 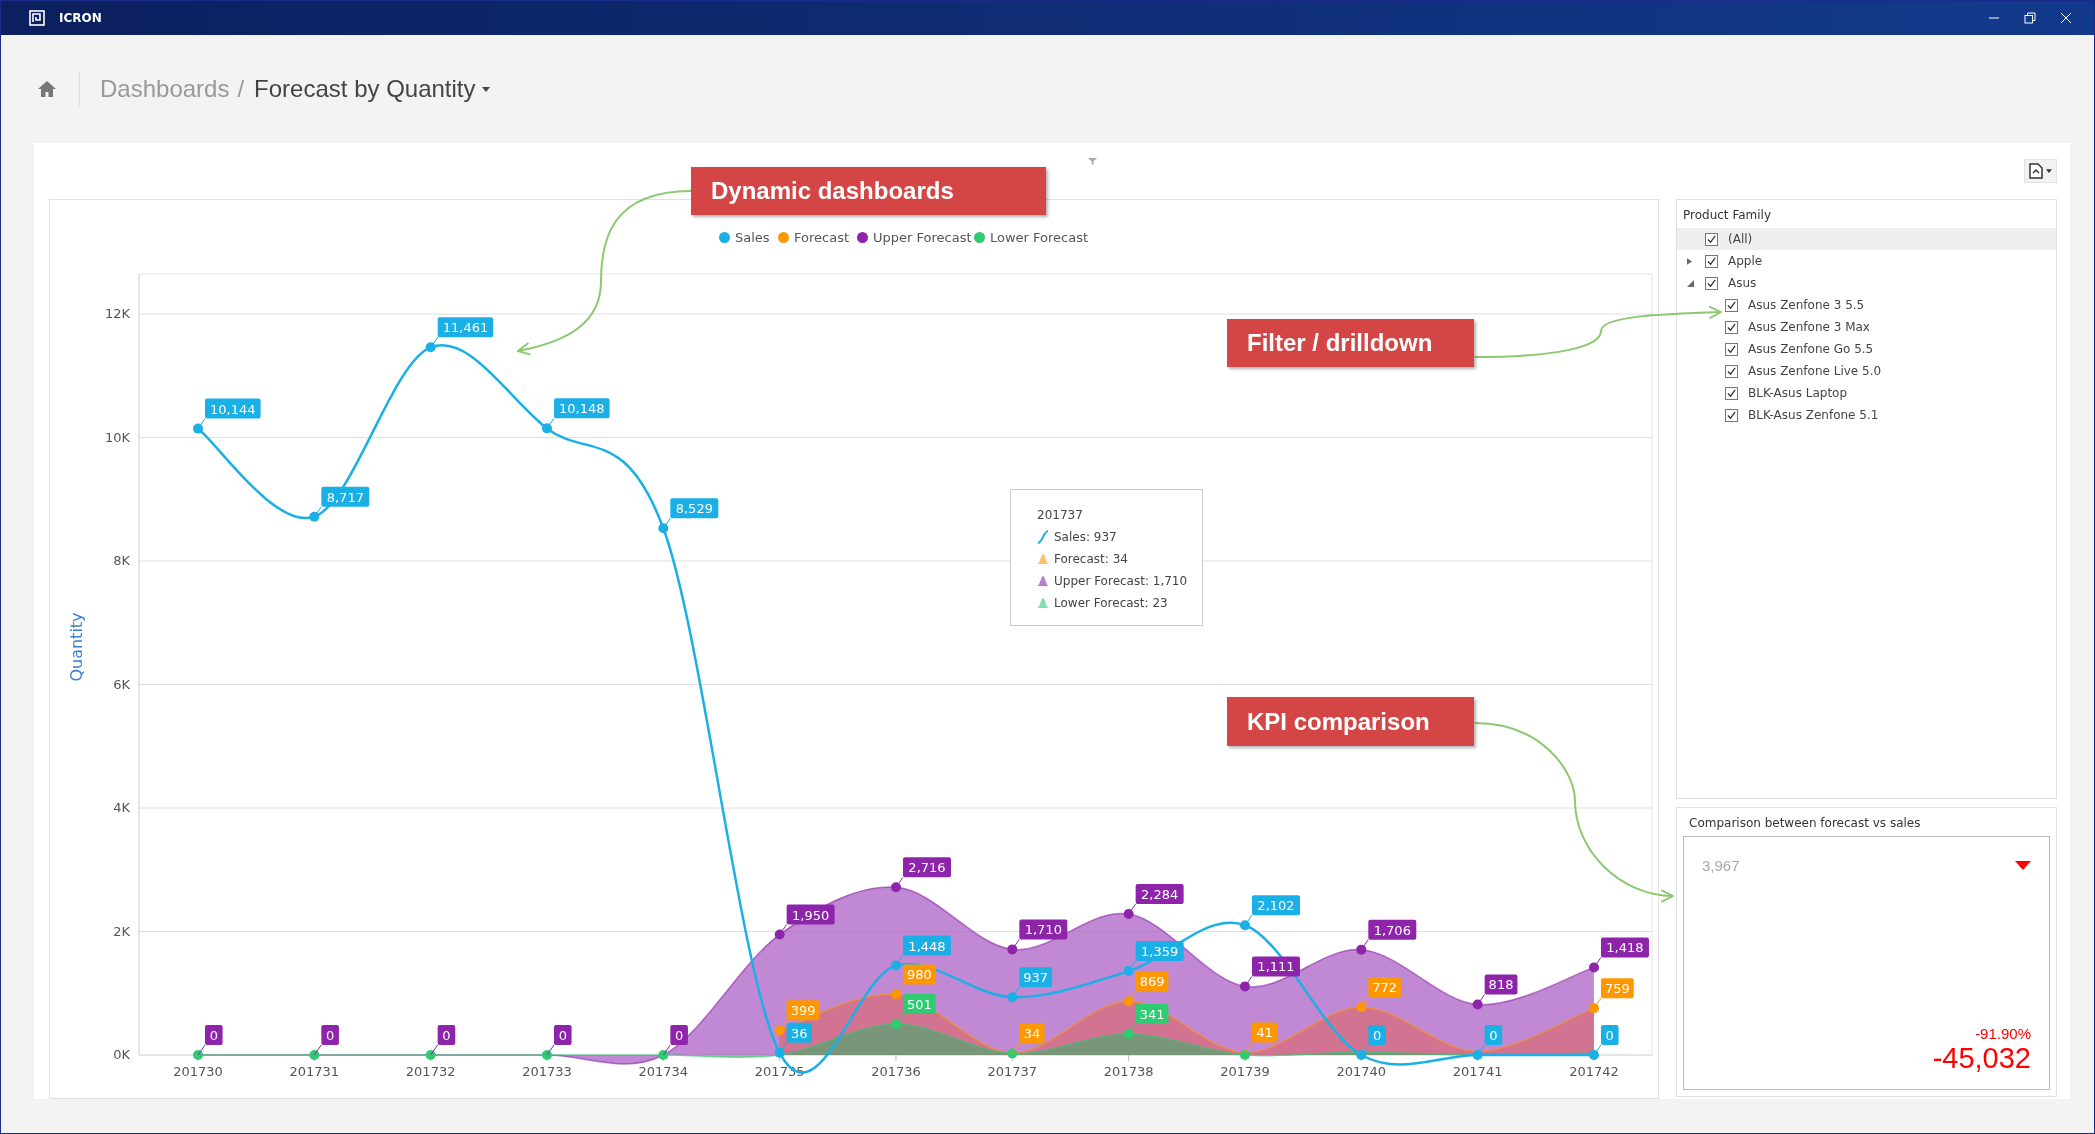 I want to click on tree-item: Asus, so click(x=1866, y=283).